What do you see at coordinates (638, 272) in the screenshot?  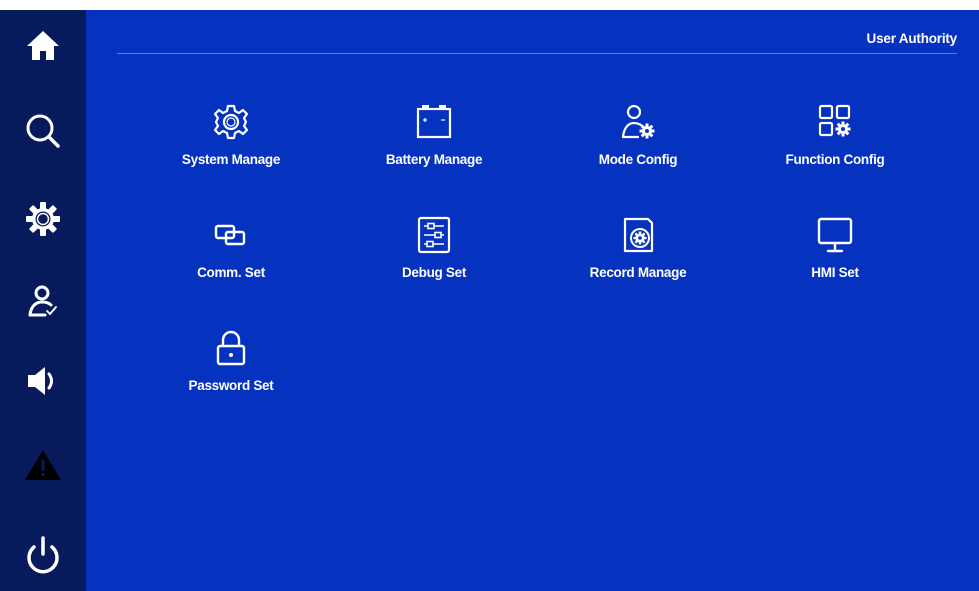 I see `record-manage-label: Record Manage` at bounding box center [638, 272].